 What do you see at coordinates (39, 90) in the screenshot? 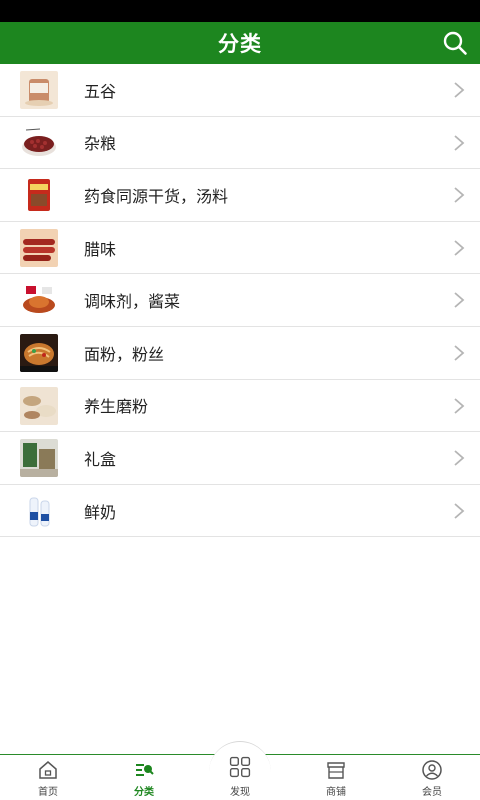
I see `grain-sack-image` at bounding box center [39, 90].